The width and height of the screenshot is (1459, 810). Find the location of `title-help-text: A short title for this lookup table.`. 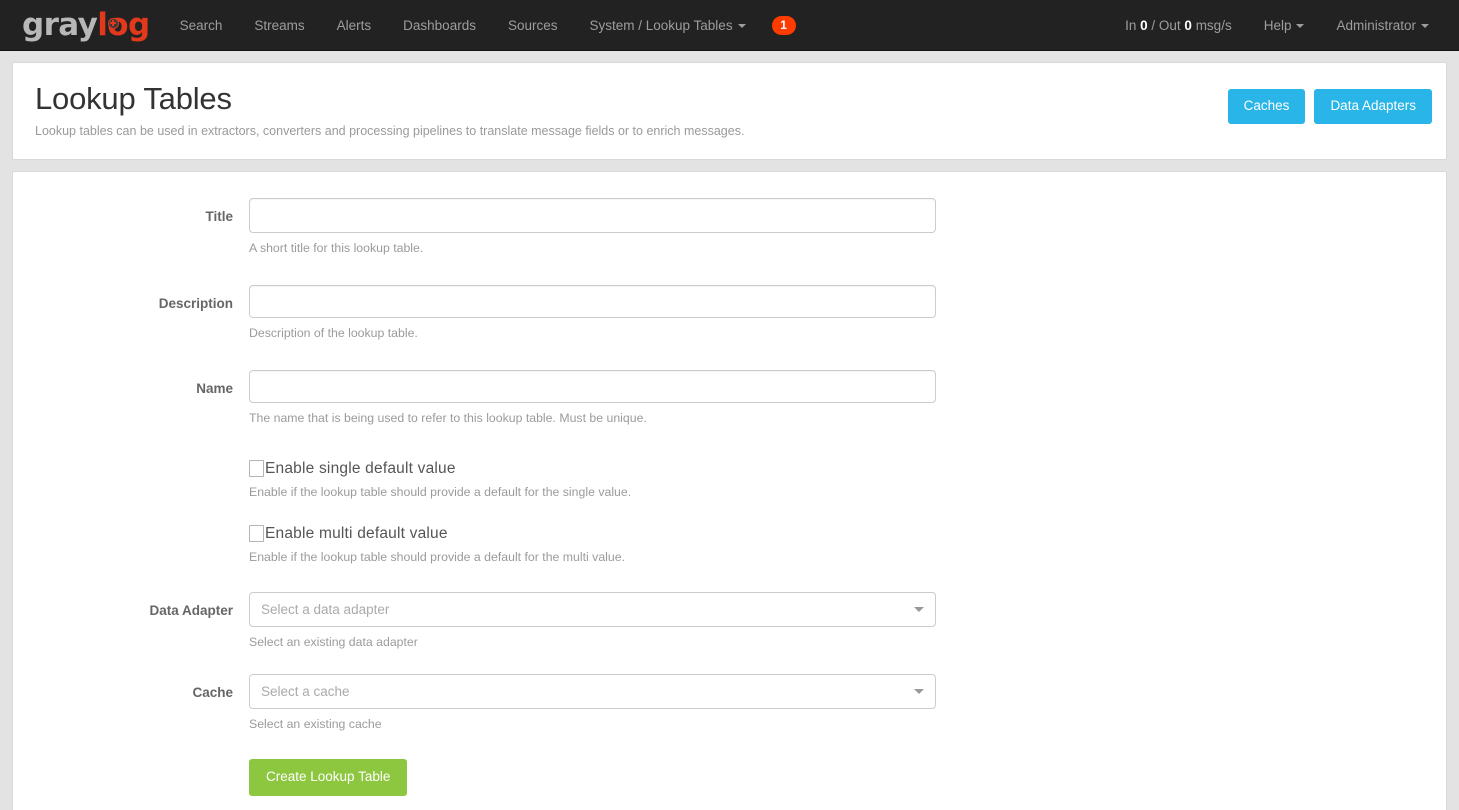

title-help-text: A short title for this lookup table. is located at coordinates (336, 247).